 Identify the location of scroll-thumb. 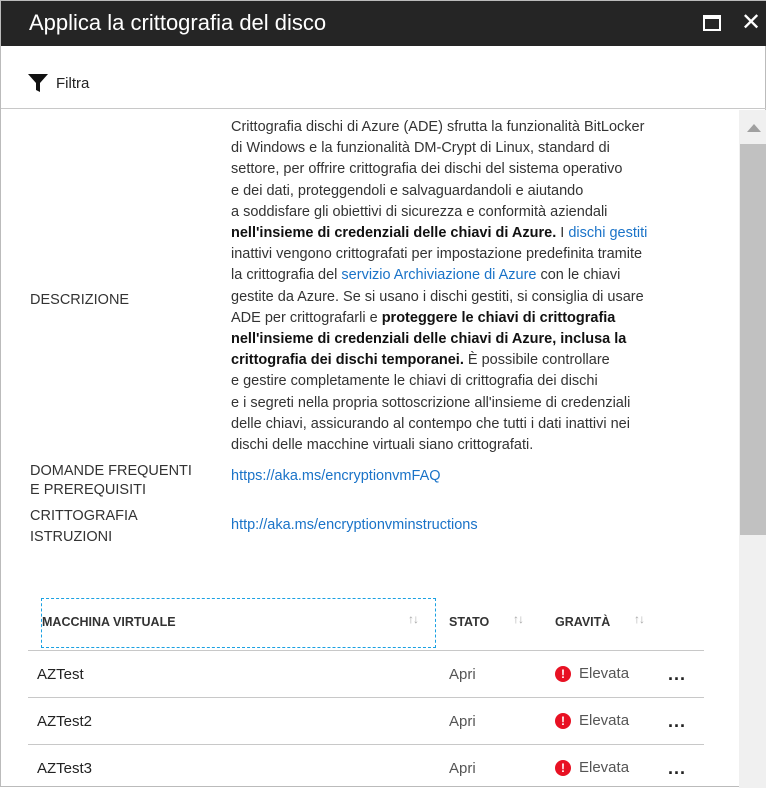
(753, 339).